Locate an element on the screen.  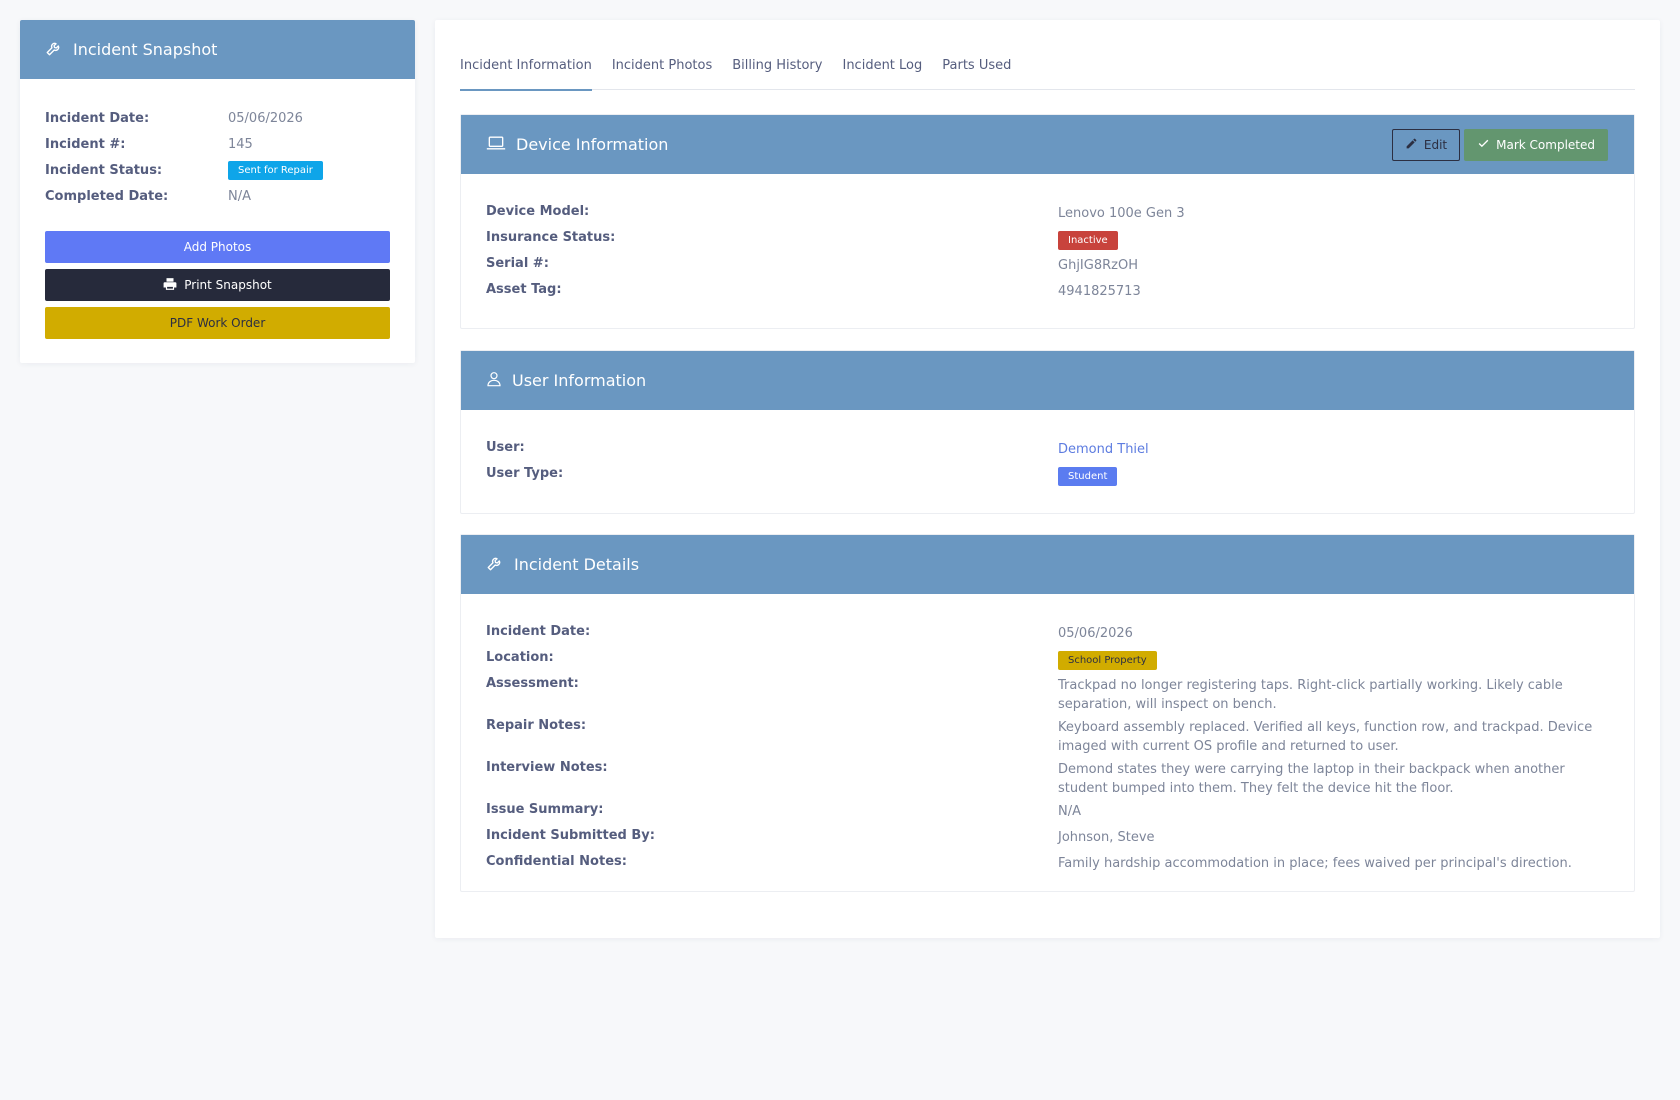
field-value: GhjIG8RzOH is located at coordinates (1098, 265).